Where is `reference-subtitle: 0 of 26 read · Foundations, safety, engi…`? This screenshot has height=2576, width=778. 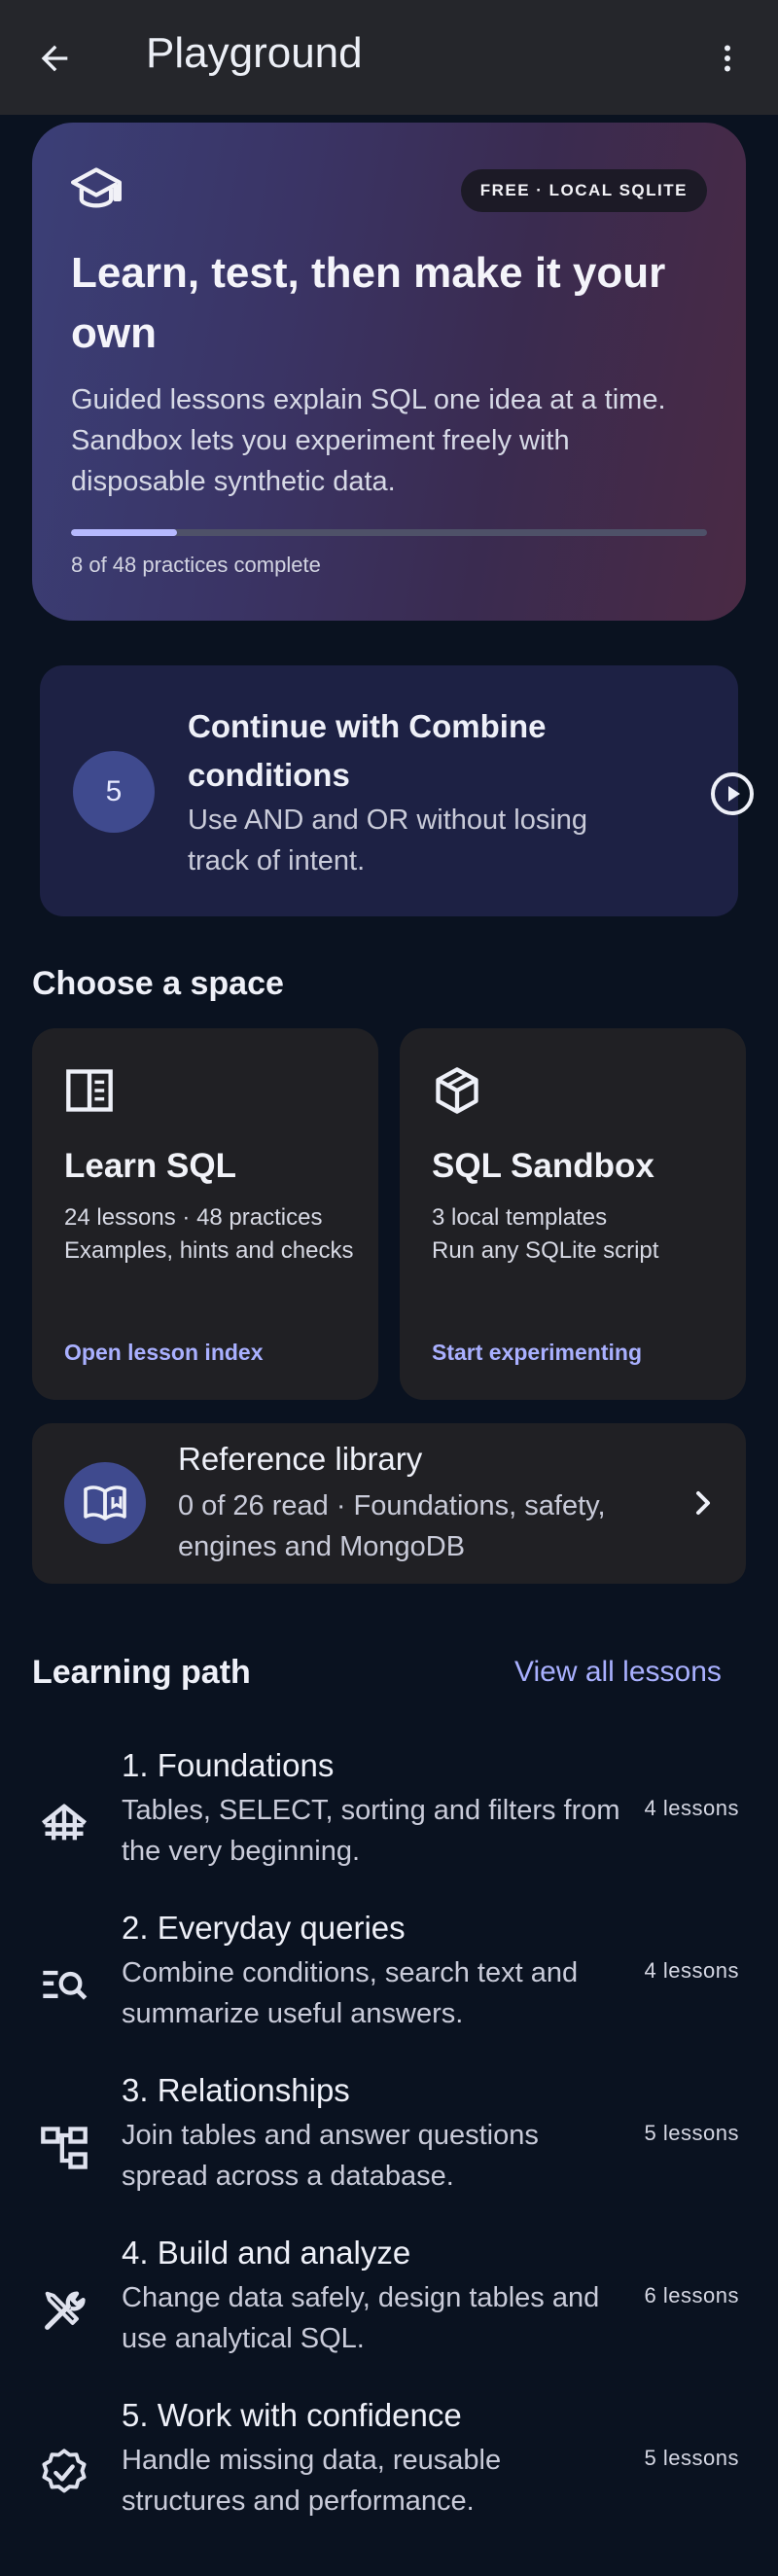 reference-subtitle: 0 of 26 read · Foundations, safety, engi… is located at coordinates (392, 1526).